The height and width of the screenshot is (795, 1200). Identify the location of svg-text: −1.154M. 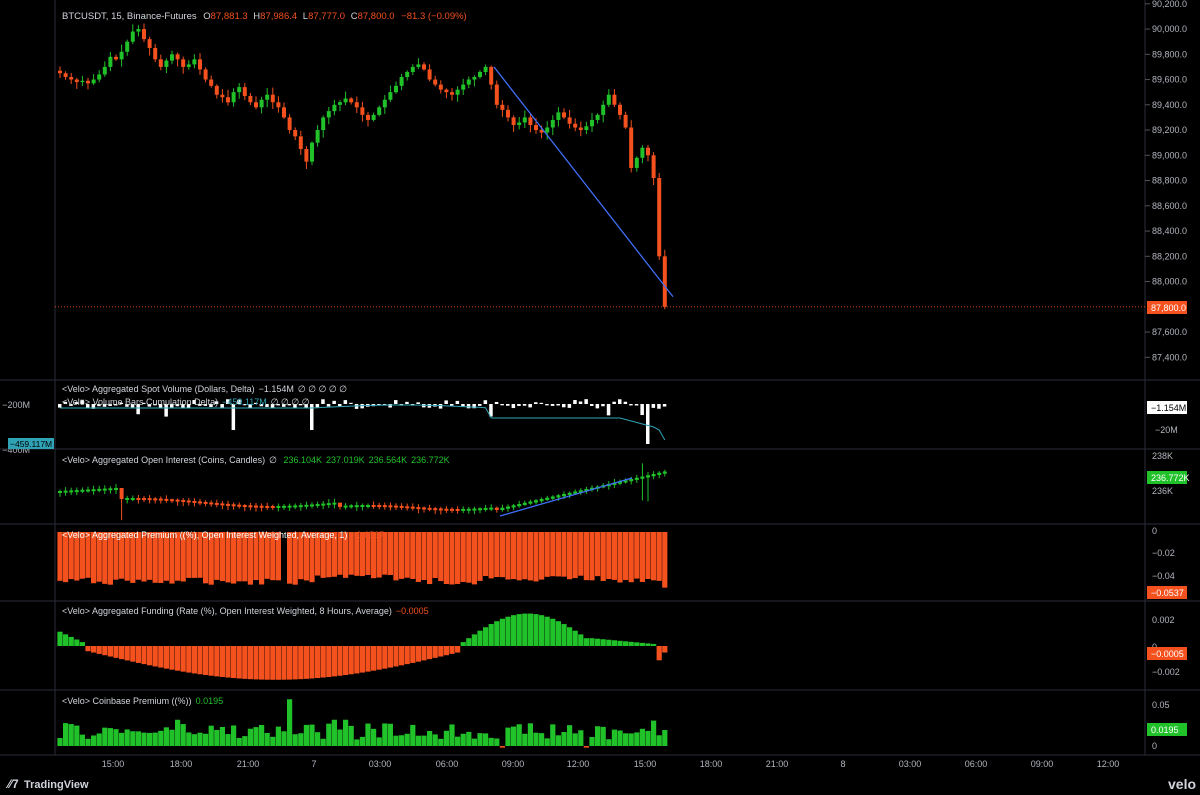
(1168, 408).